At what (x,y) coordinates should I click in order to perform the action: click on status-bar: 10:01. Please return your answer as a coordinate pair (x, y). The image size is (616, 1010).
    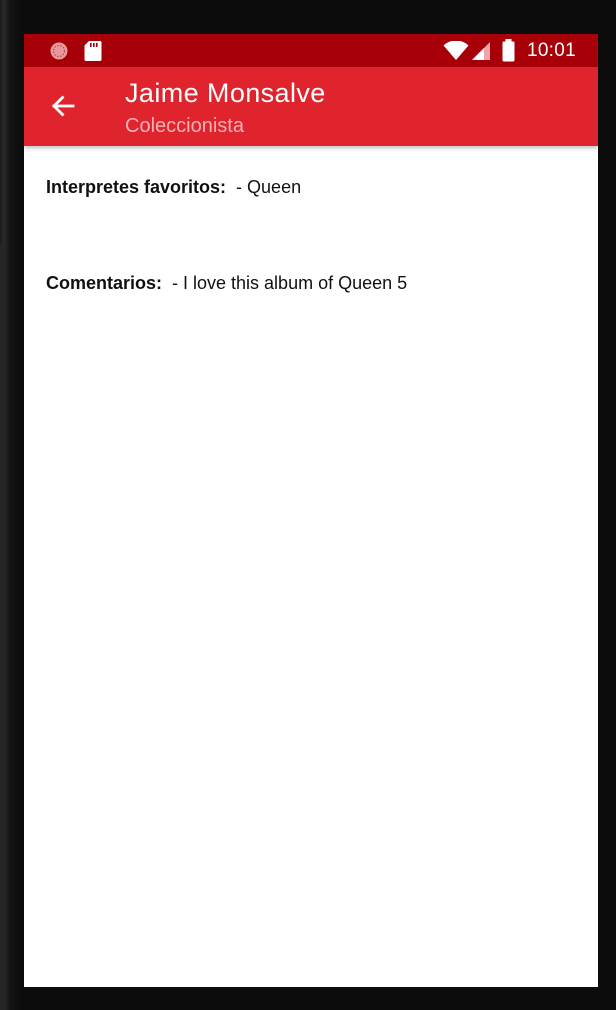
    Looking at the image, I should click on (311, 50).